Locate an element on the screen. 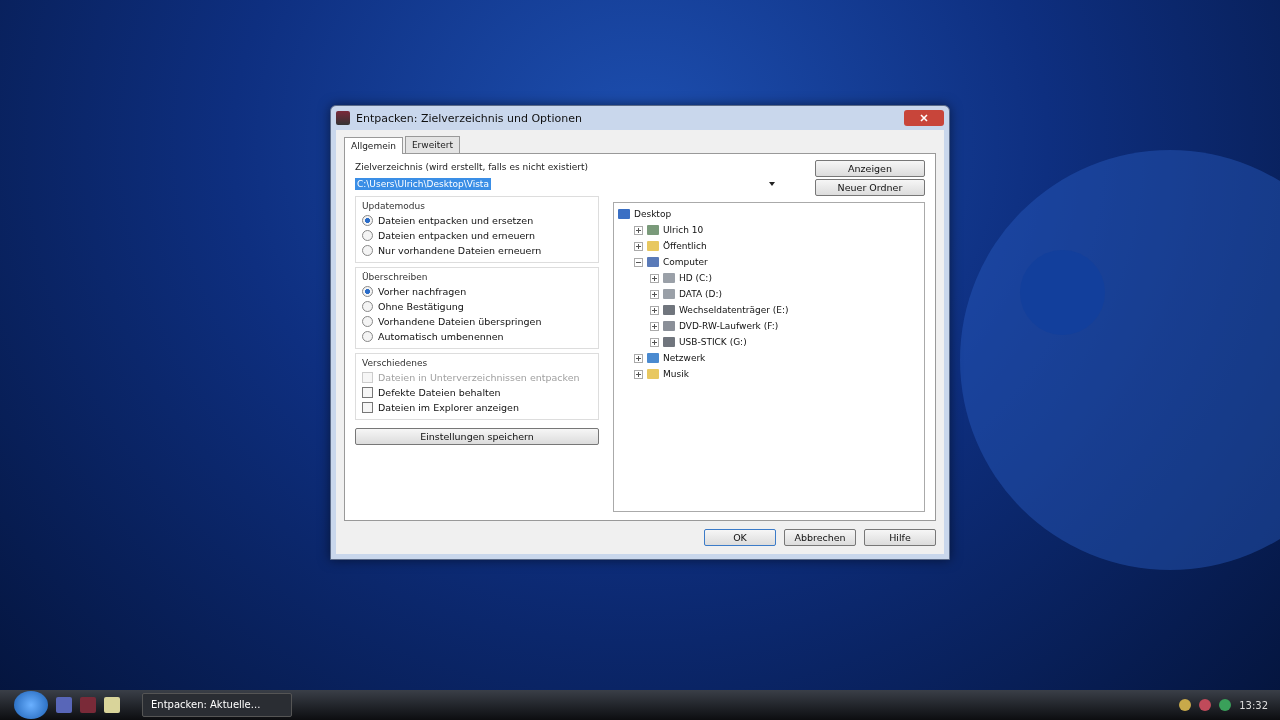 Image resolution: width=1280 pixels, height=720 pixels. group-title: Verschiedenes is located at coordinates (395, 363).